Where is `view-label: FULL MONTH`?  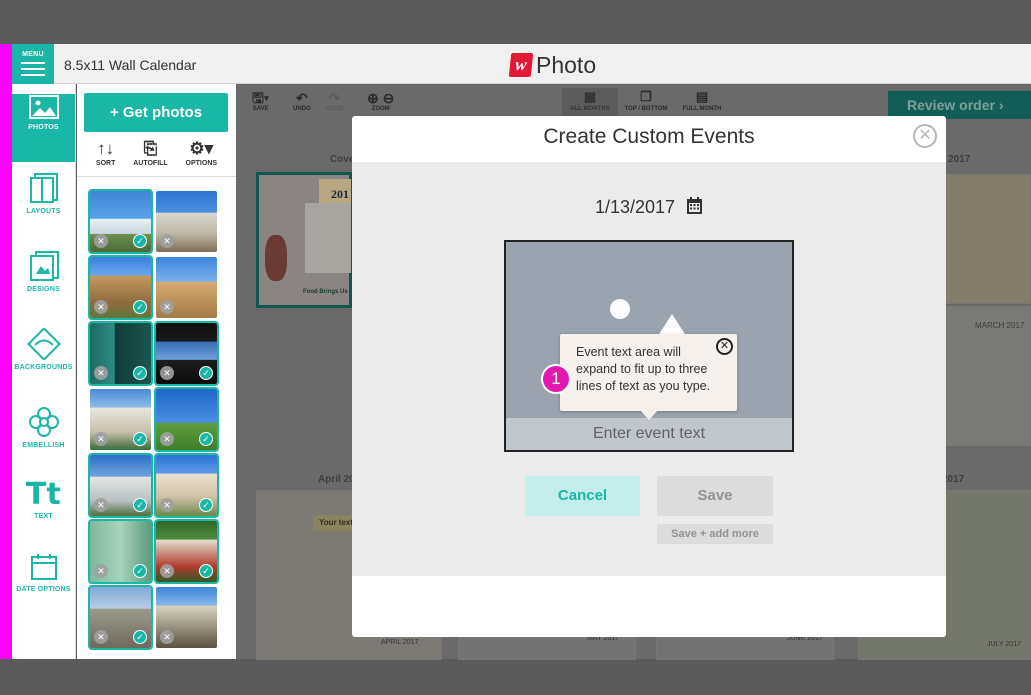
view-label: FULL MONTH is located at coordinates (702, 109).